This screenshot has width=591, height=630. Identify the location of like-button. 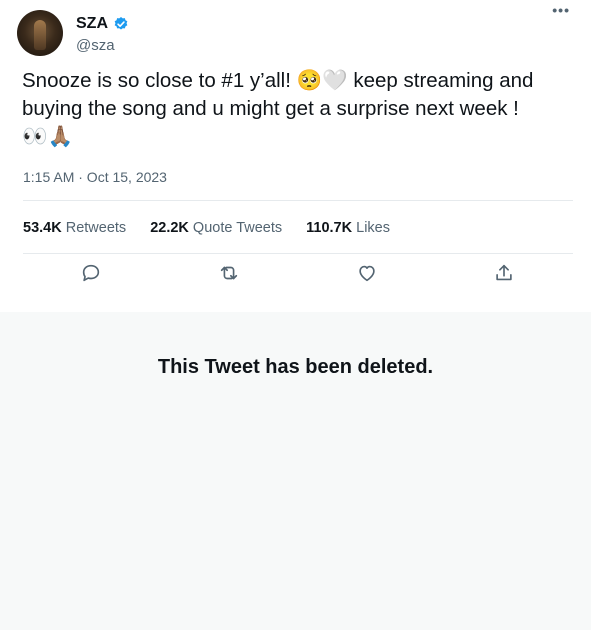
(368, 274).